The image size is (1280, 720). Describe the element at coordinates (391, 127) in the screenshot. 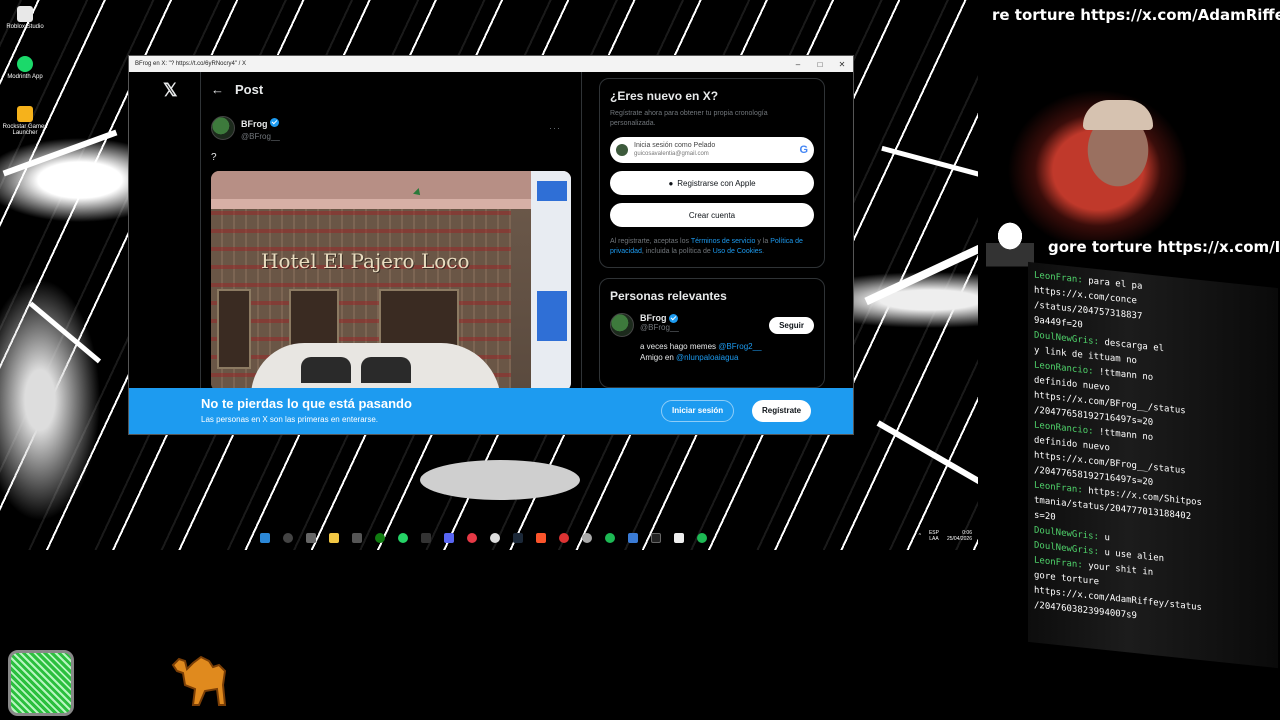

I see `post-author: BFrog @BFrog__ ···` at that location.